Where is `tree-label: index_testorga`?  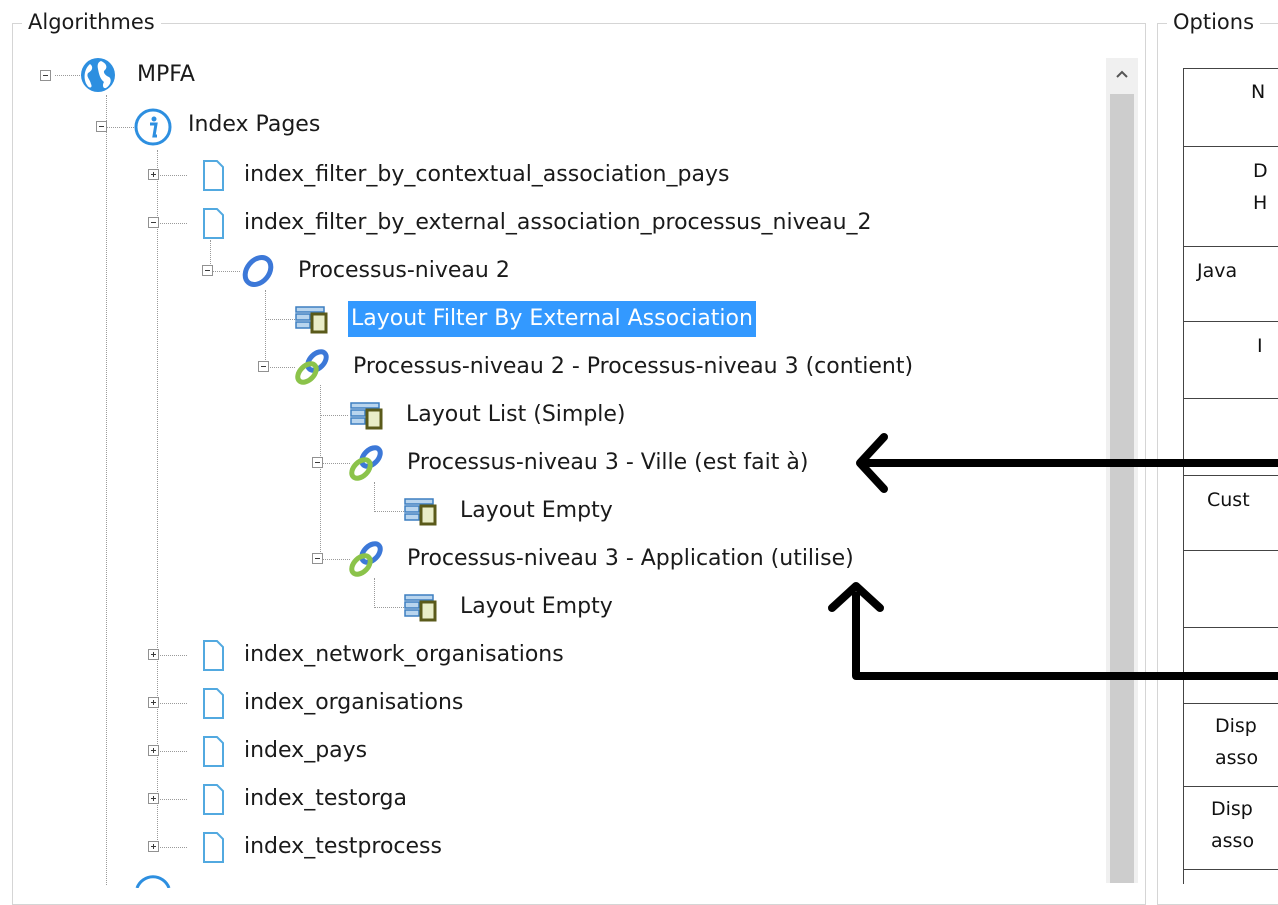 tree-label: index_testorga is located at coordinates (326, 798).